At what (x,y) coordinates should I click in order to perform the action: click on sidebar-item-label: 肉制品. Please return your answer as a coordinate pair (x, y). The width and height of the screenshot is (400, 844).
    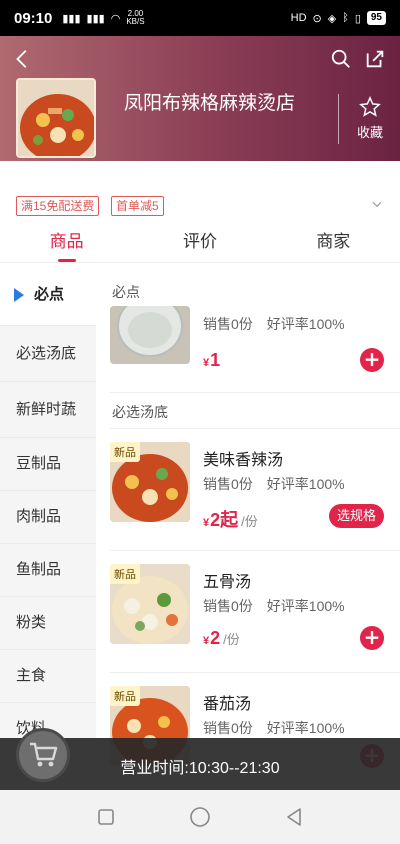
    Looking at the image, I should click on (39, 516).